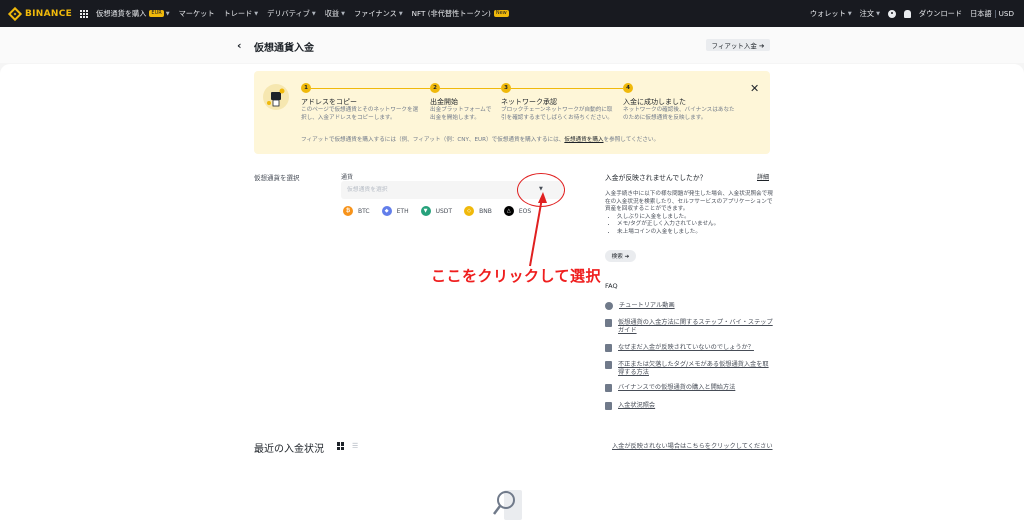 The image size is (1024, 521). Describe the element at coordinates (557, 114) in the screenshot. I see `step-desc: ブロックチェーンネットワークが自動的に取引を確認するまでしばらくお待ちください。` at that location.